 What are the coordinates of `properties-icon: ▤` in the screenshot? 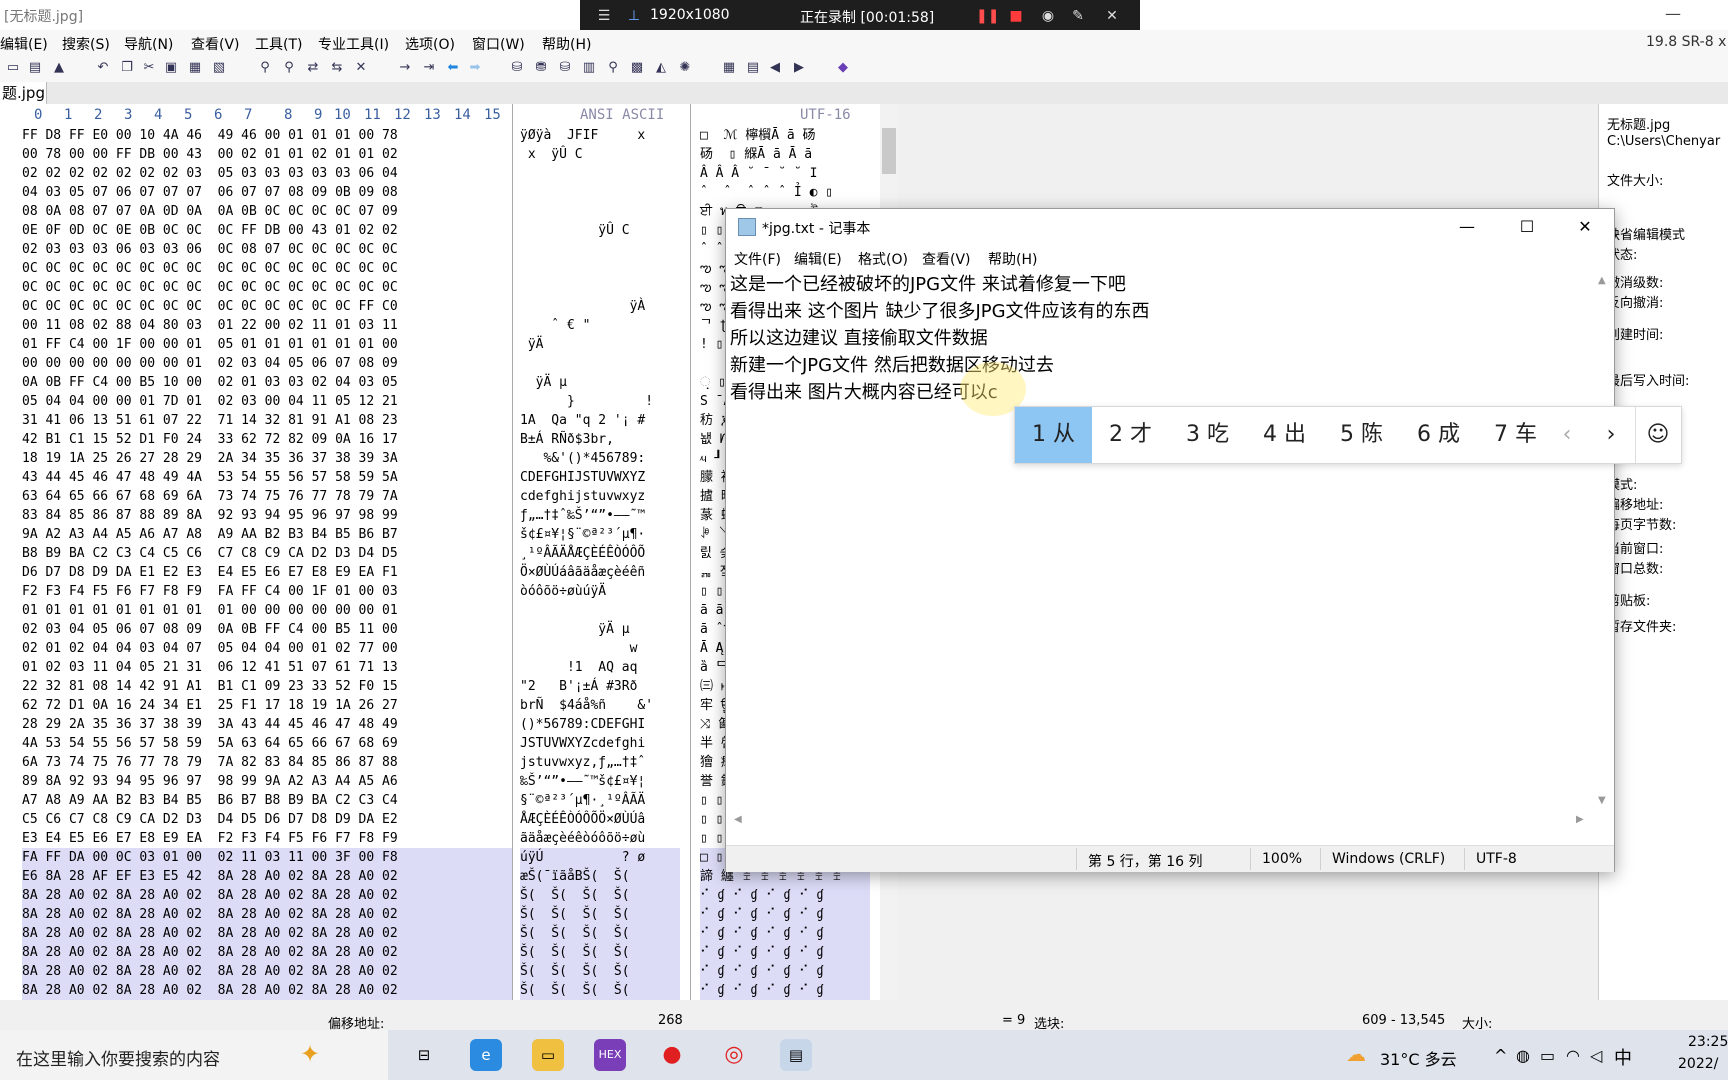 It's located at (35, 68).